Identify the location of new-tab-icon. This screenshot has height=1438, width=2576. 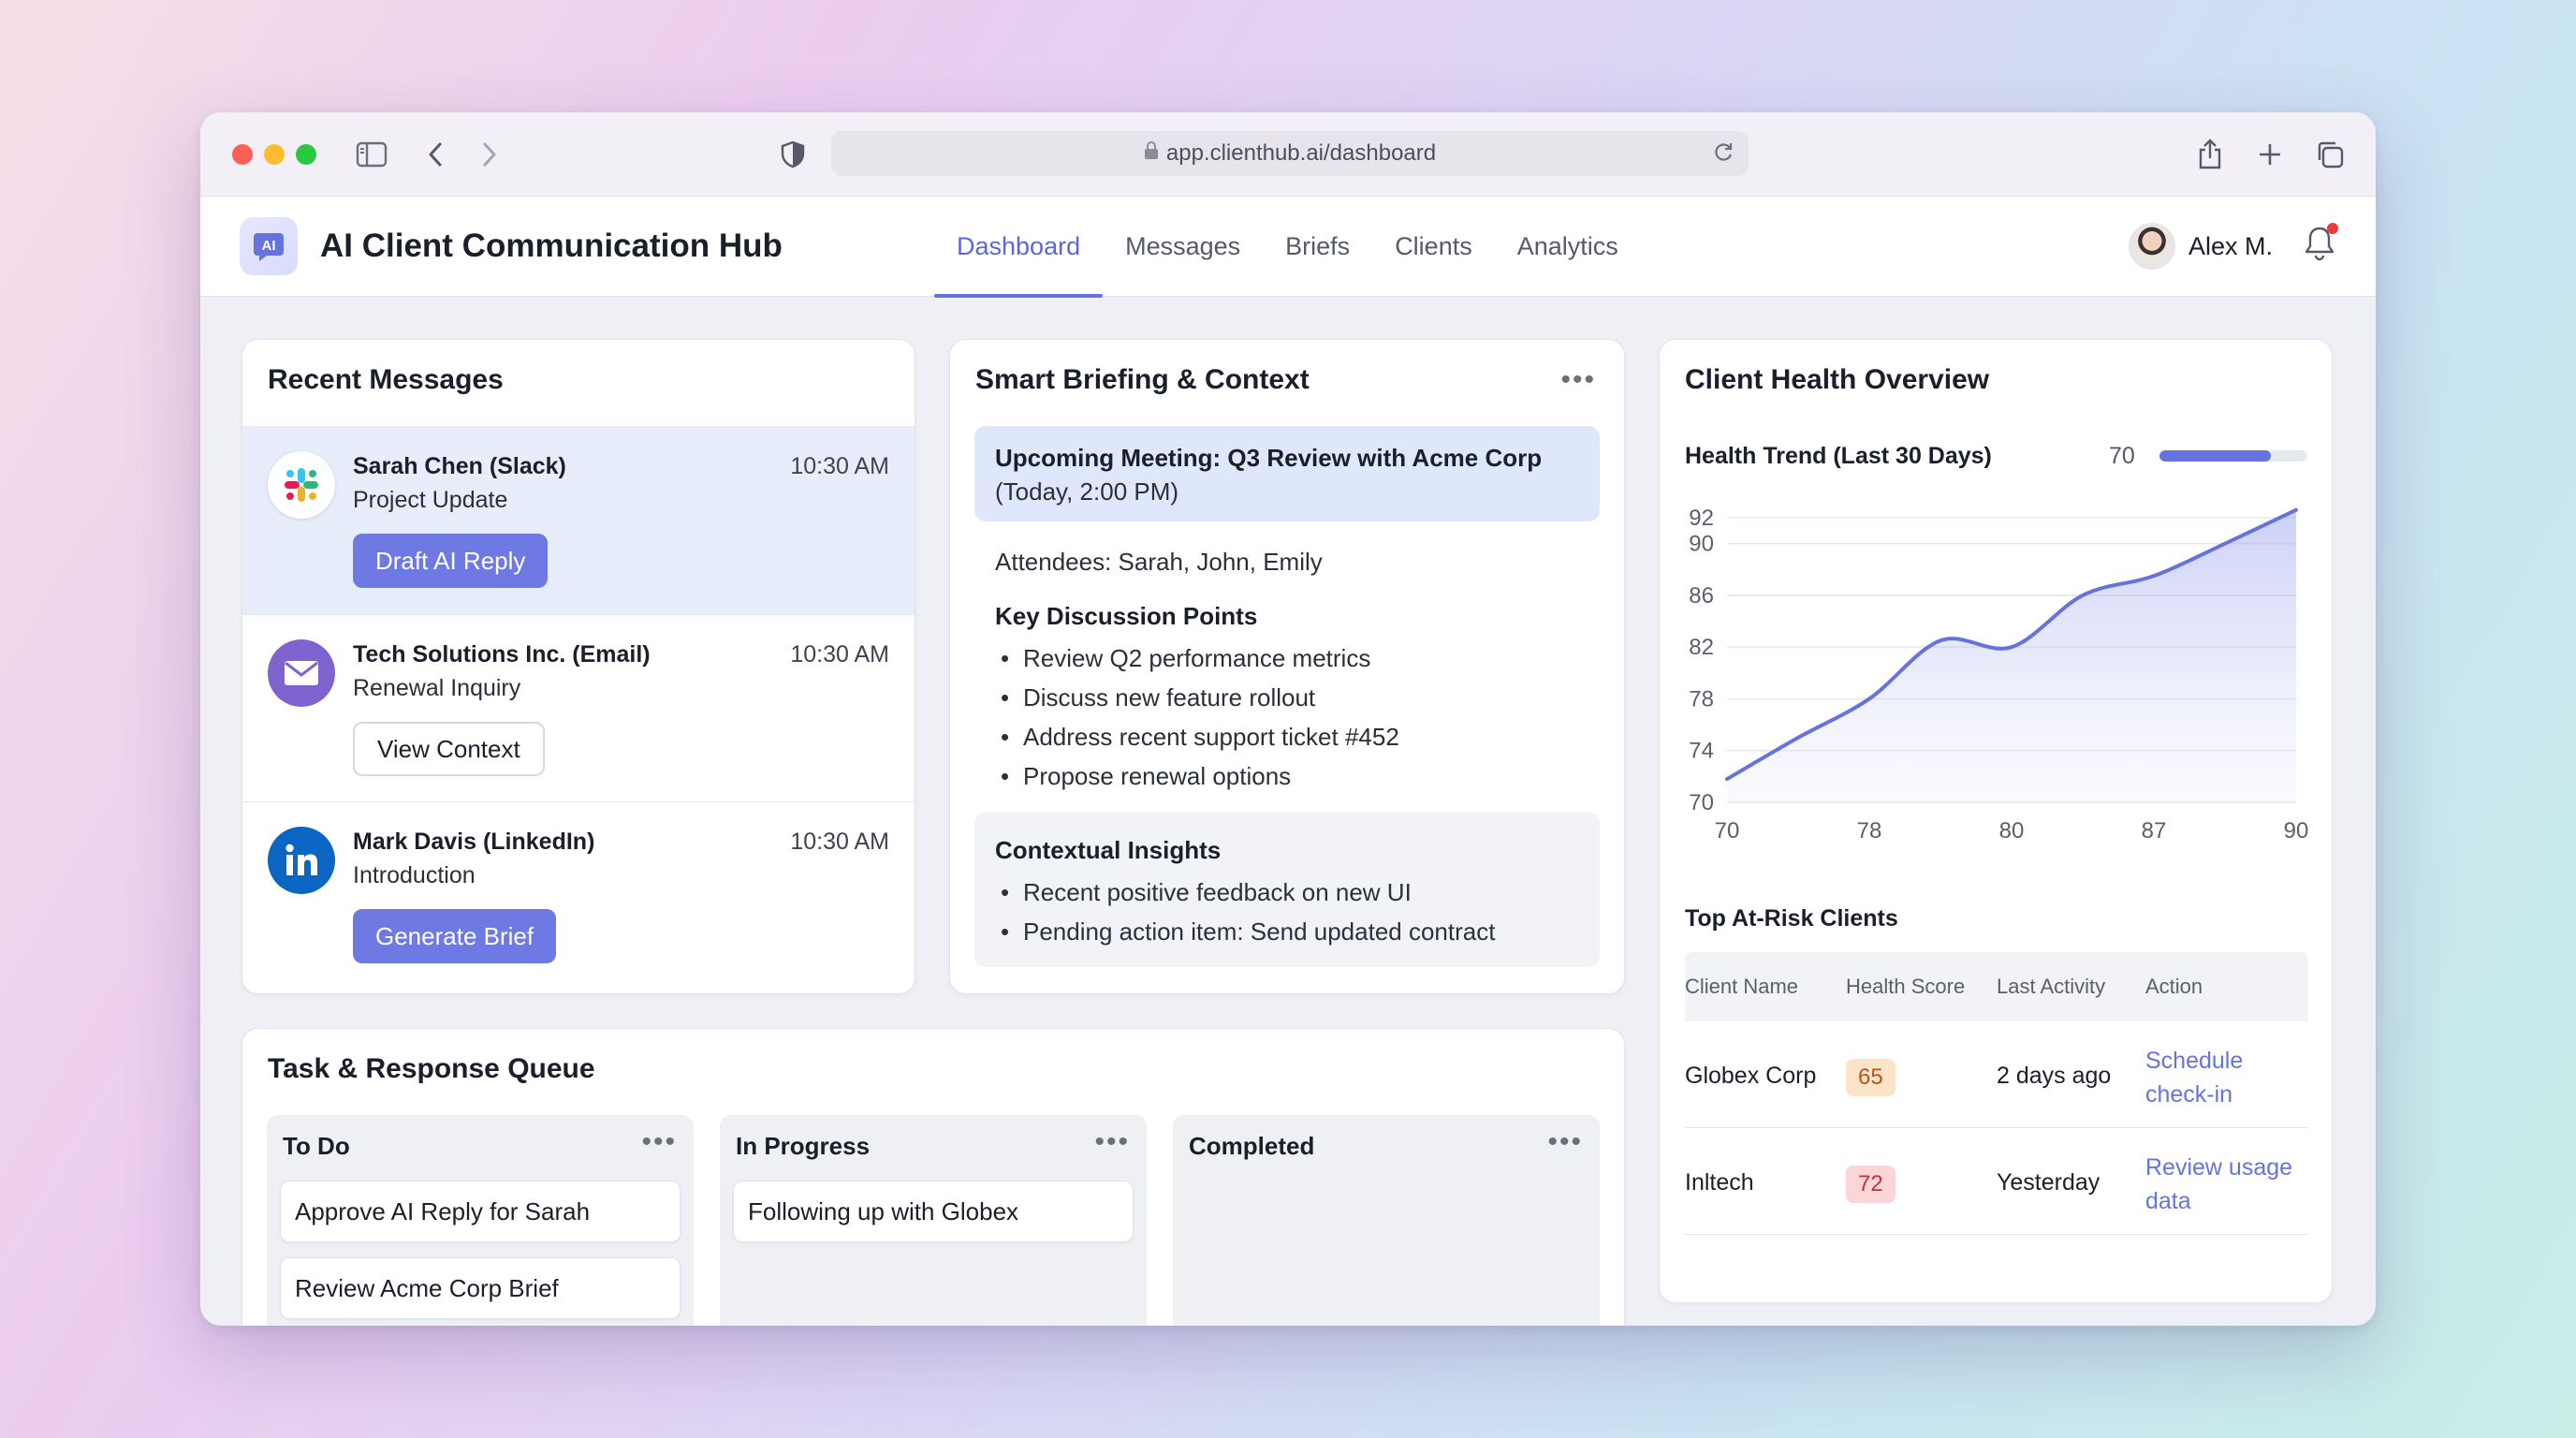
(2270, 154).